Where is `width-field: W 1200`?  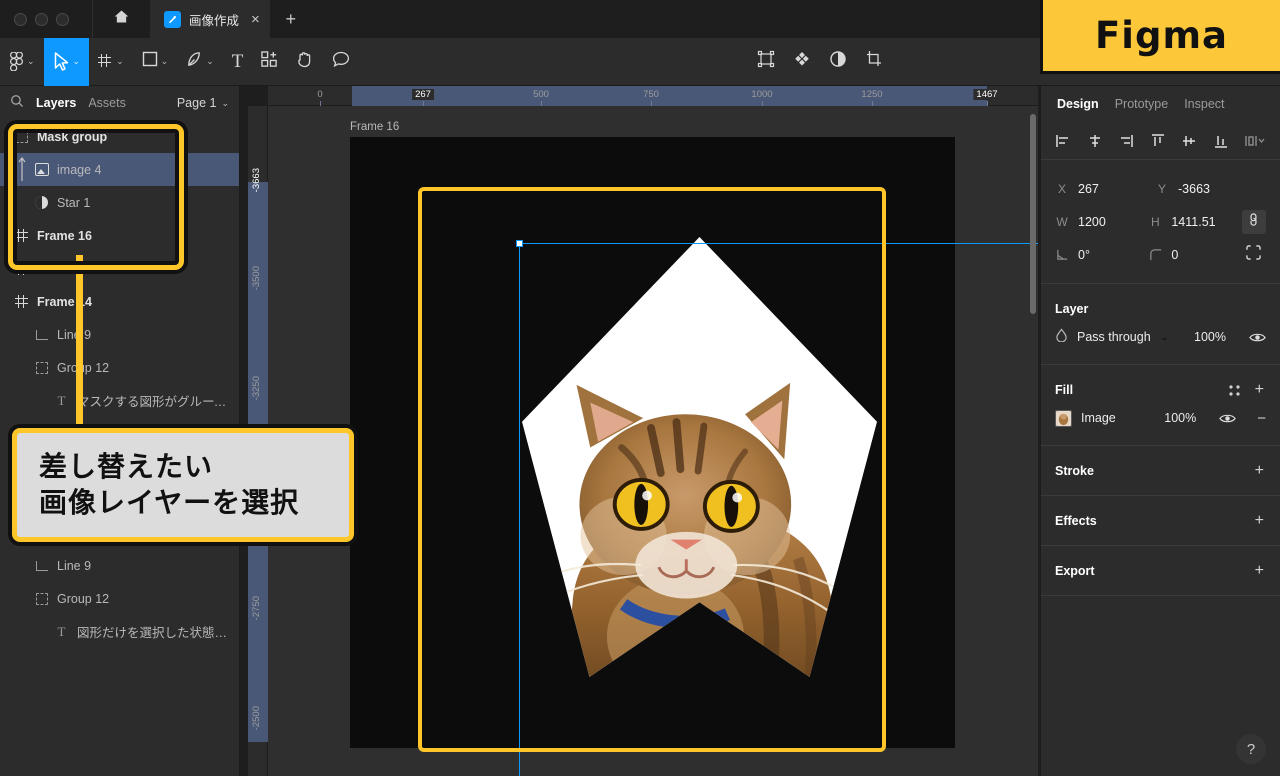 width-field: W 1200 is located at coordinates (1101, 222).